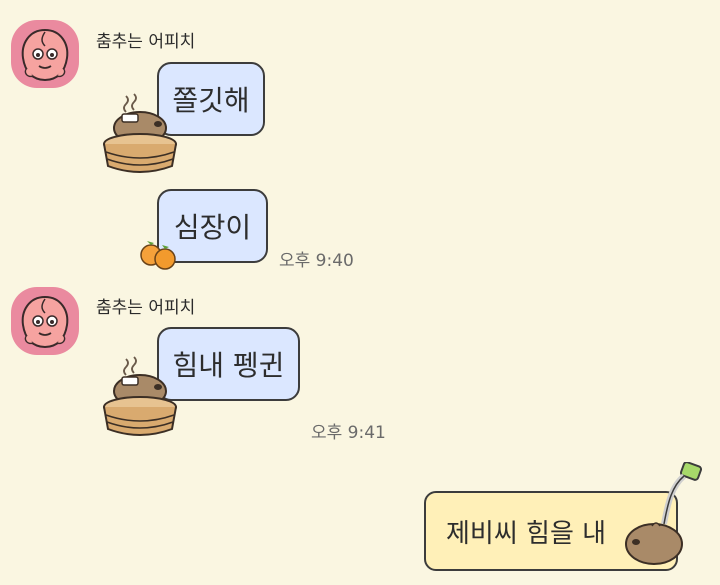  What do you see at coordinates (211, 100) in the screenshot?
I see `message-text: 쫄깃해` at bounding box center [211, 100].